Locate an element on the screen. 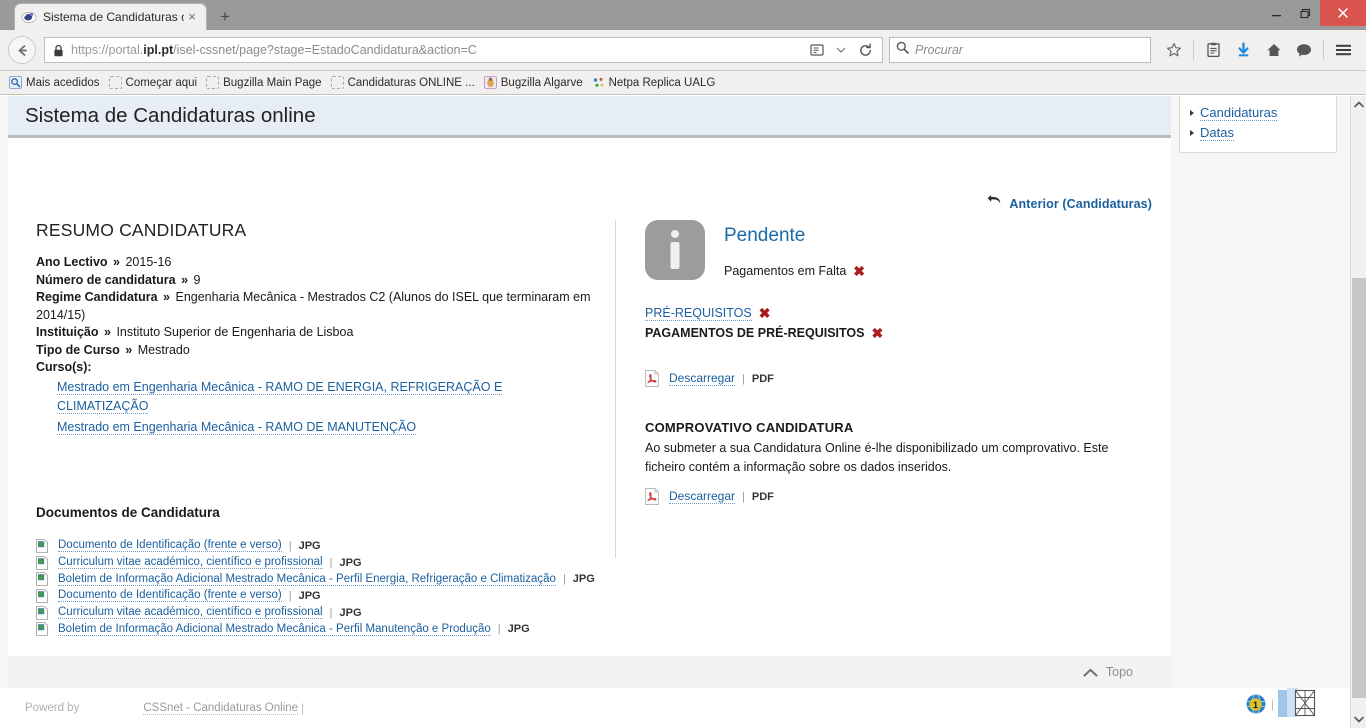 The height and width of the screenshot is (728, 1366). reader-mode-icon is located at coordinates (817, 50).